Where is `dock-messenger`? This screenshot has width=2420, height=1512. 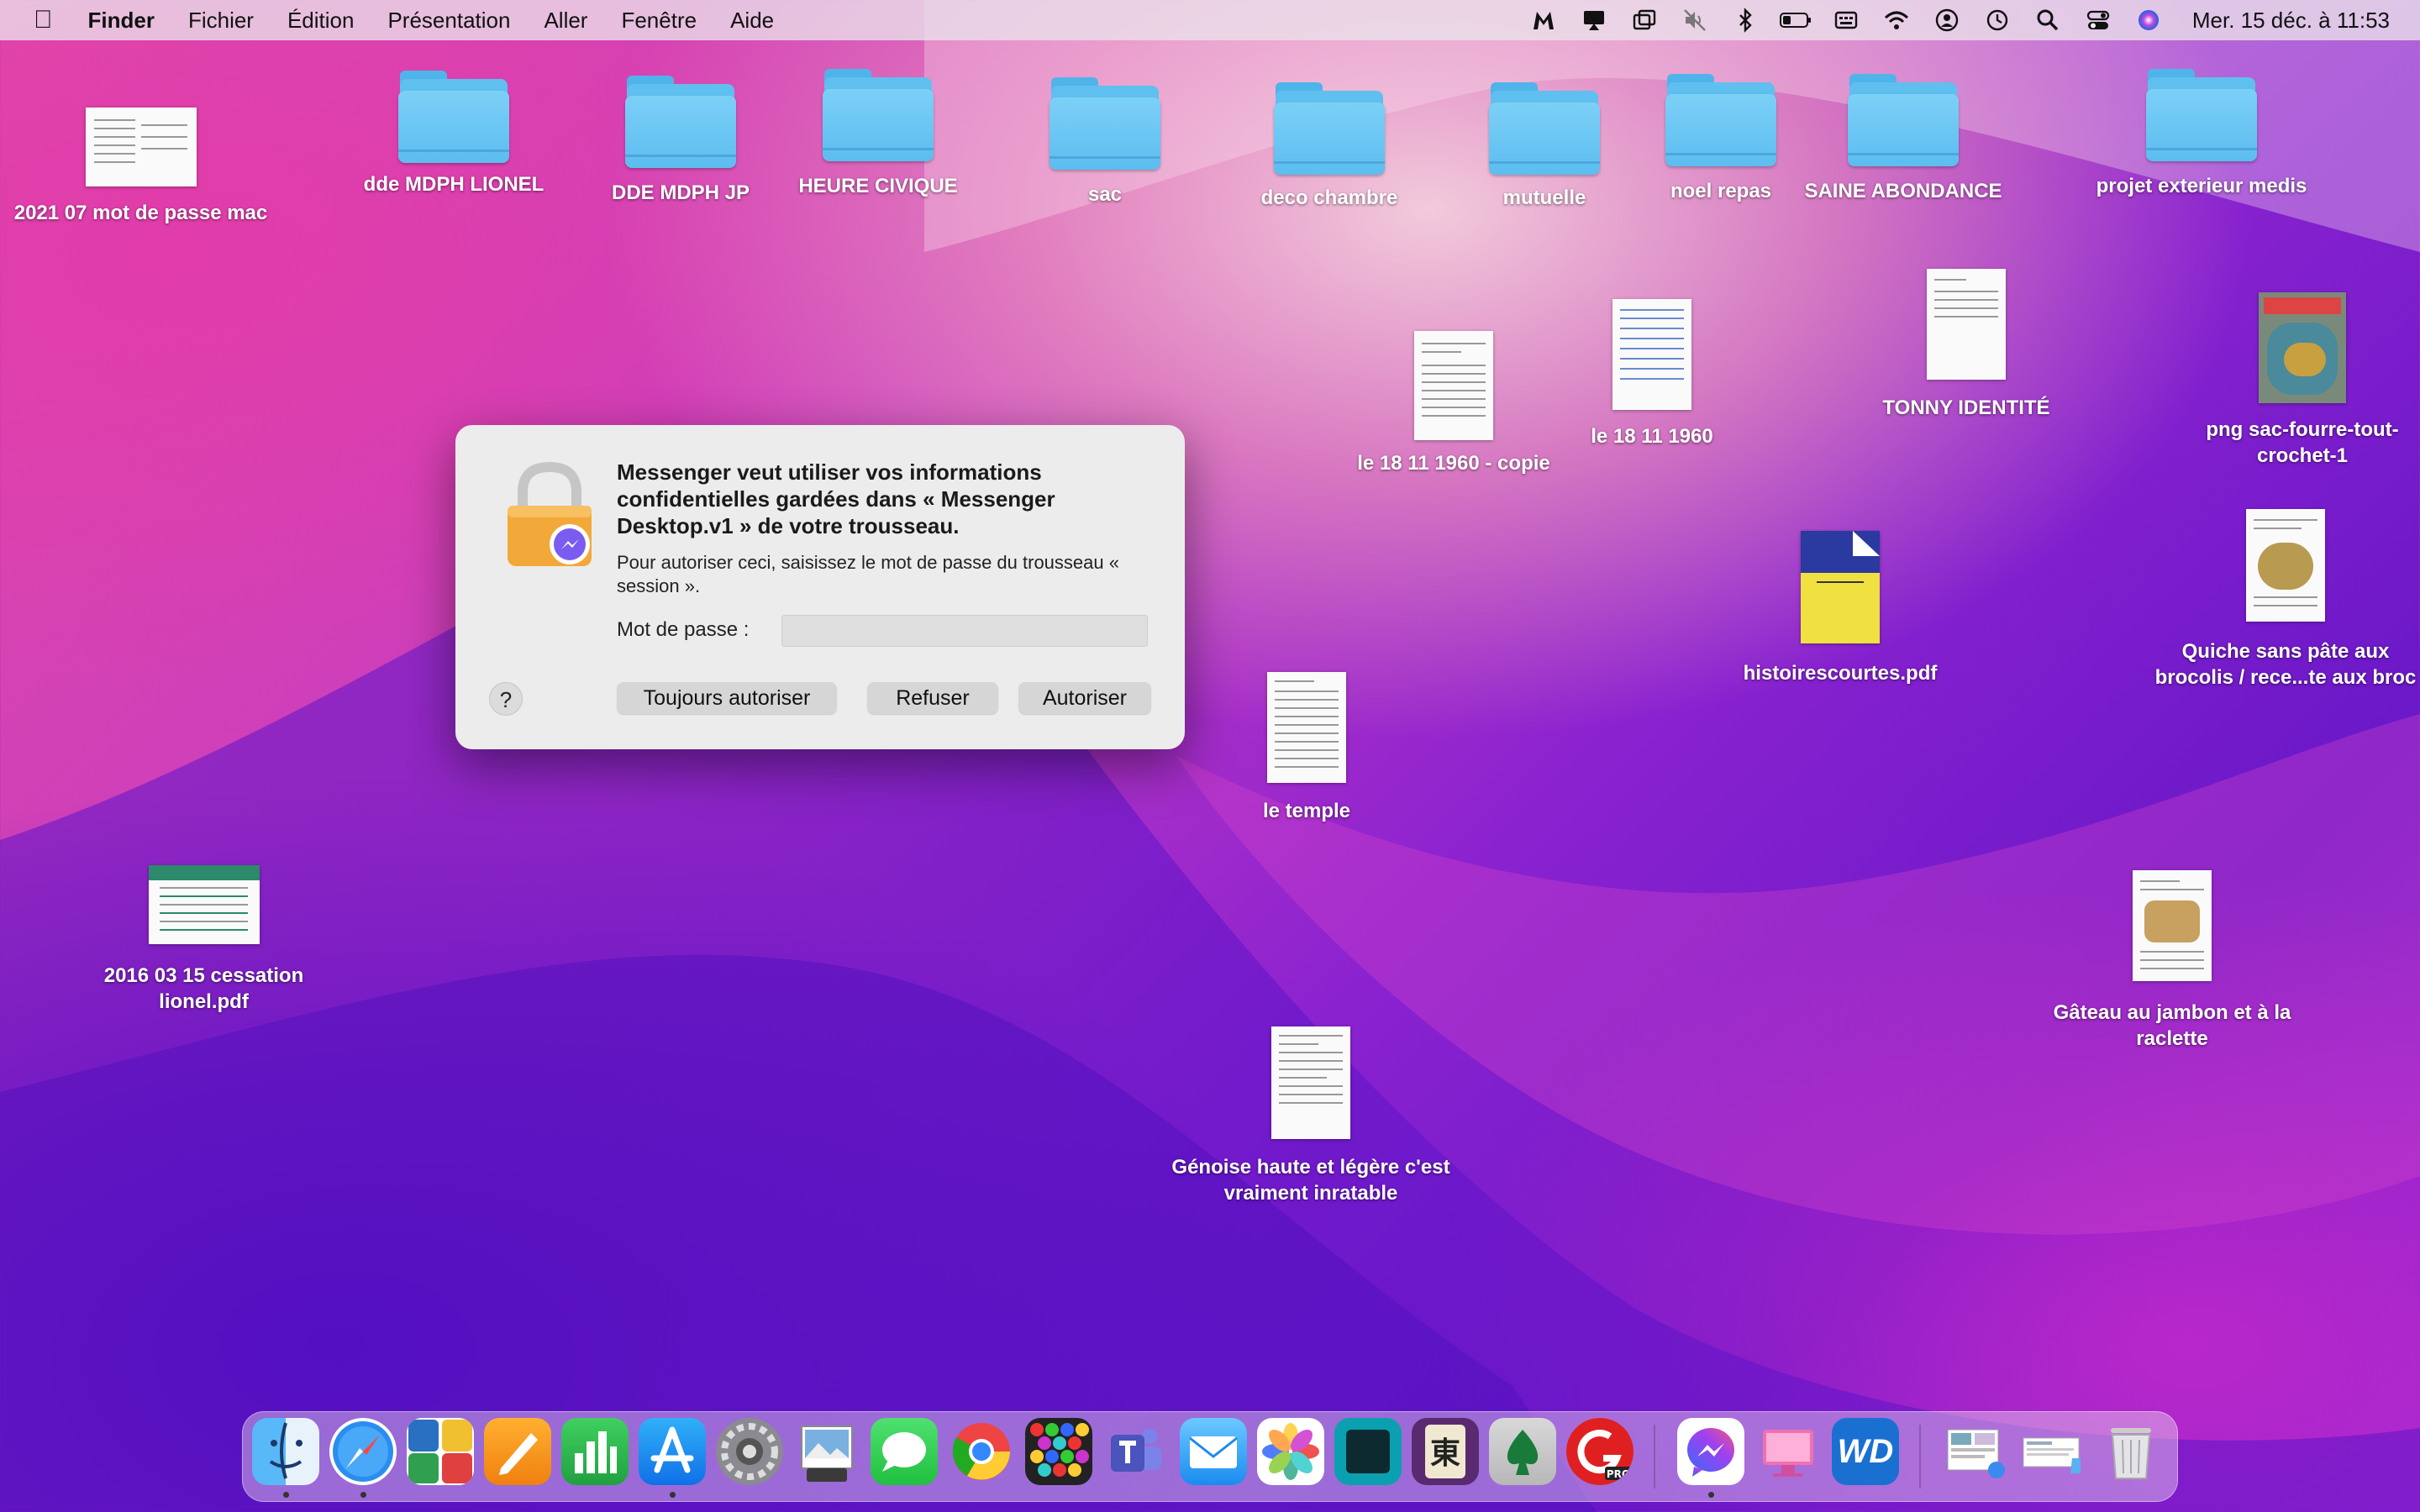
dock-messenger is located at coordinates (1710, 1458).